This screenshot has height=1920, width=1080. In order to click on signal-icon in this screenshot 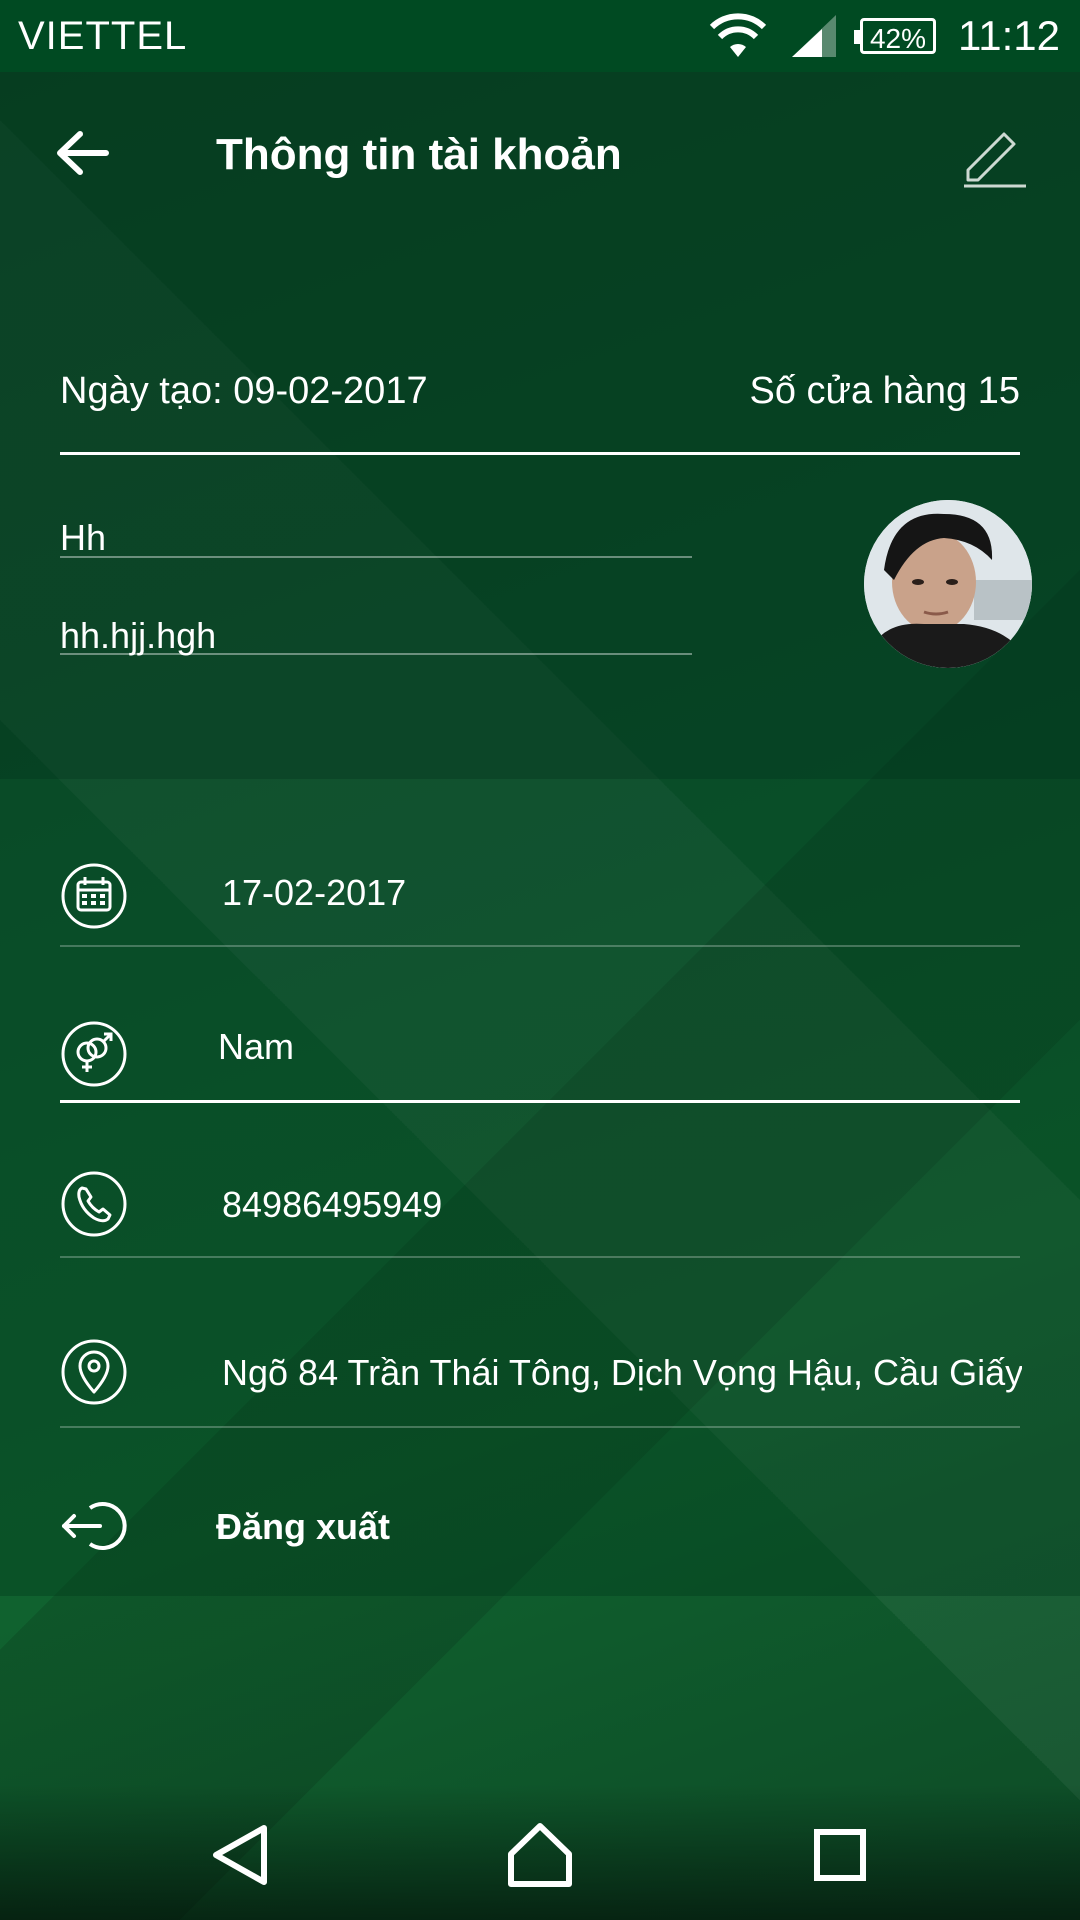, I will do `click(814, 36)`.